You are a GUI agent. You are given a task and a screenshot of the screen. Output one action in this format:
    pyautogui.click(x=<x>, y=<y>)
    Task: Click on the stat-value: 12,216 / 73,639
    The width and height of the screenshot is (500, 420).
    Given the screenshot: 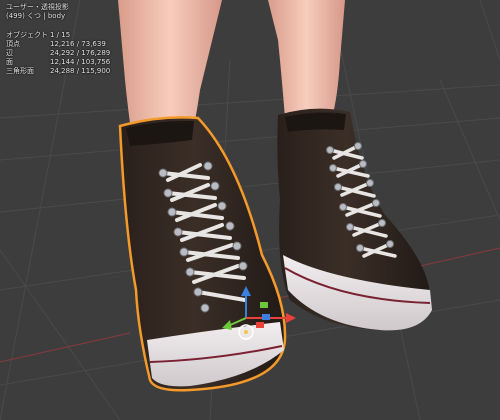 What is the action you would take?
    pyautogui.click(x=78, y=44)
    